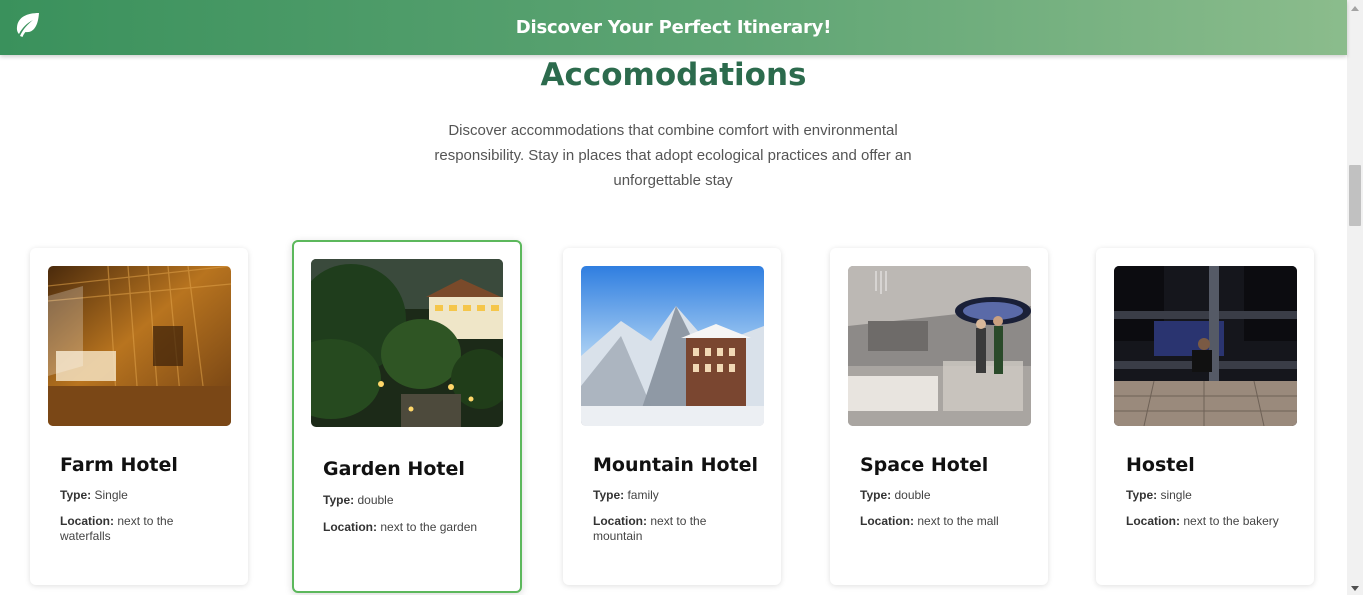 Image resolution: width=1363 pixels, height=595 pixels. I want to click on card-type: Type: Single, so click(140, 495).